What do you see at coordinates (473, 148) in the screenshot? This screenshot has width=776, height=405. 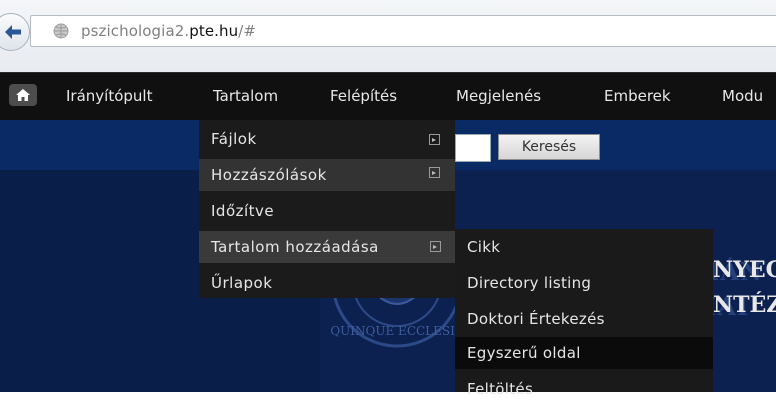 I see `search-input` at bounding box center [473, 148].